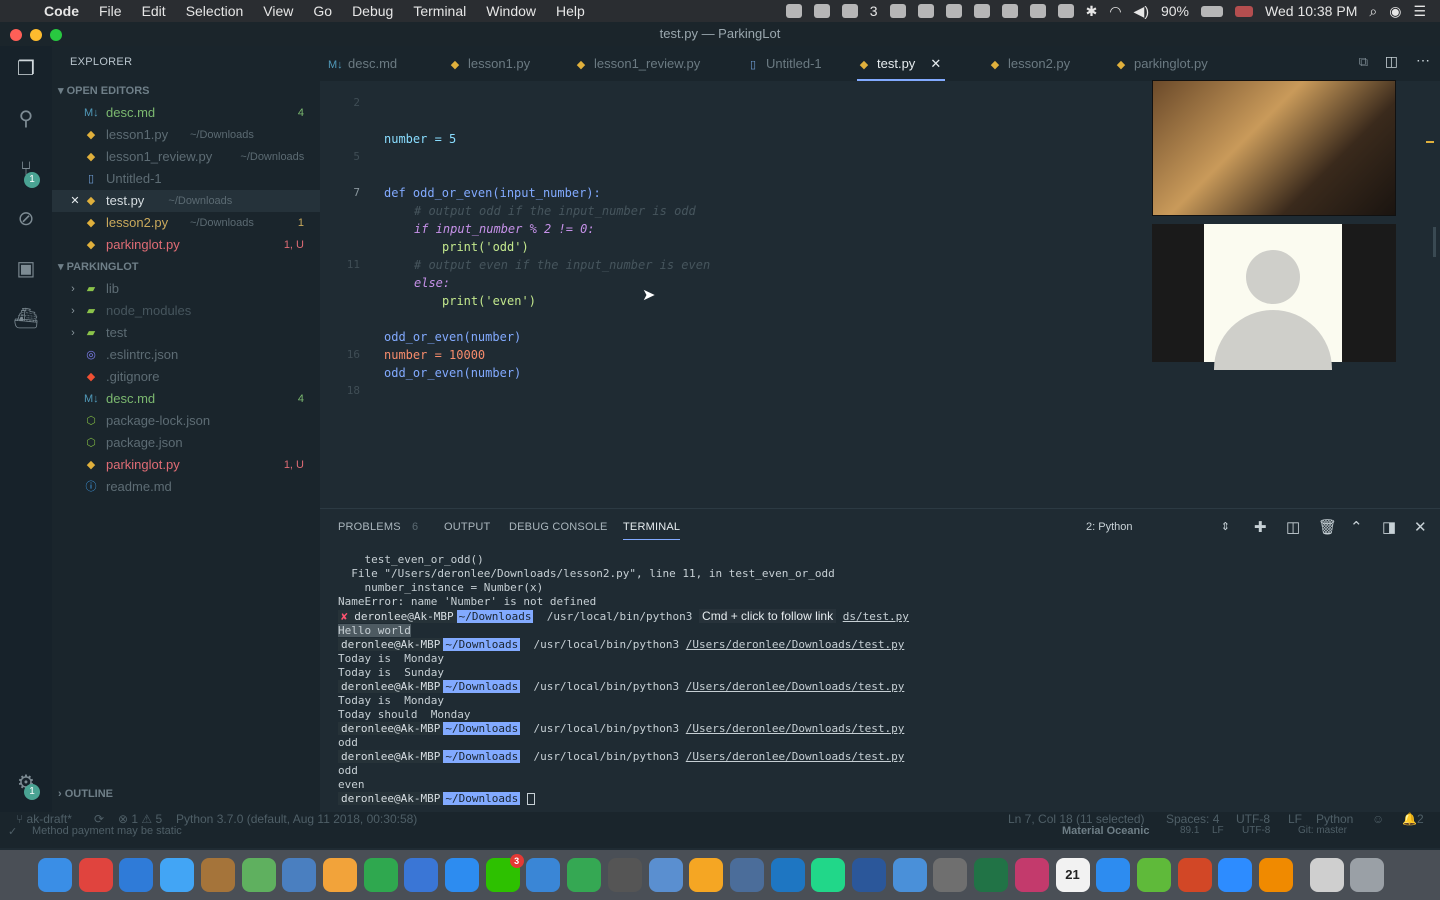 The width and height of the screenshot is (1440, 900). I want to click on file-item: ◆ .gitignore, so click(186, 377).